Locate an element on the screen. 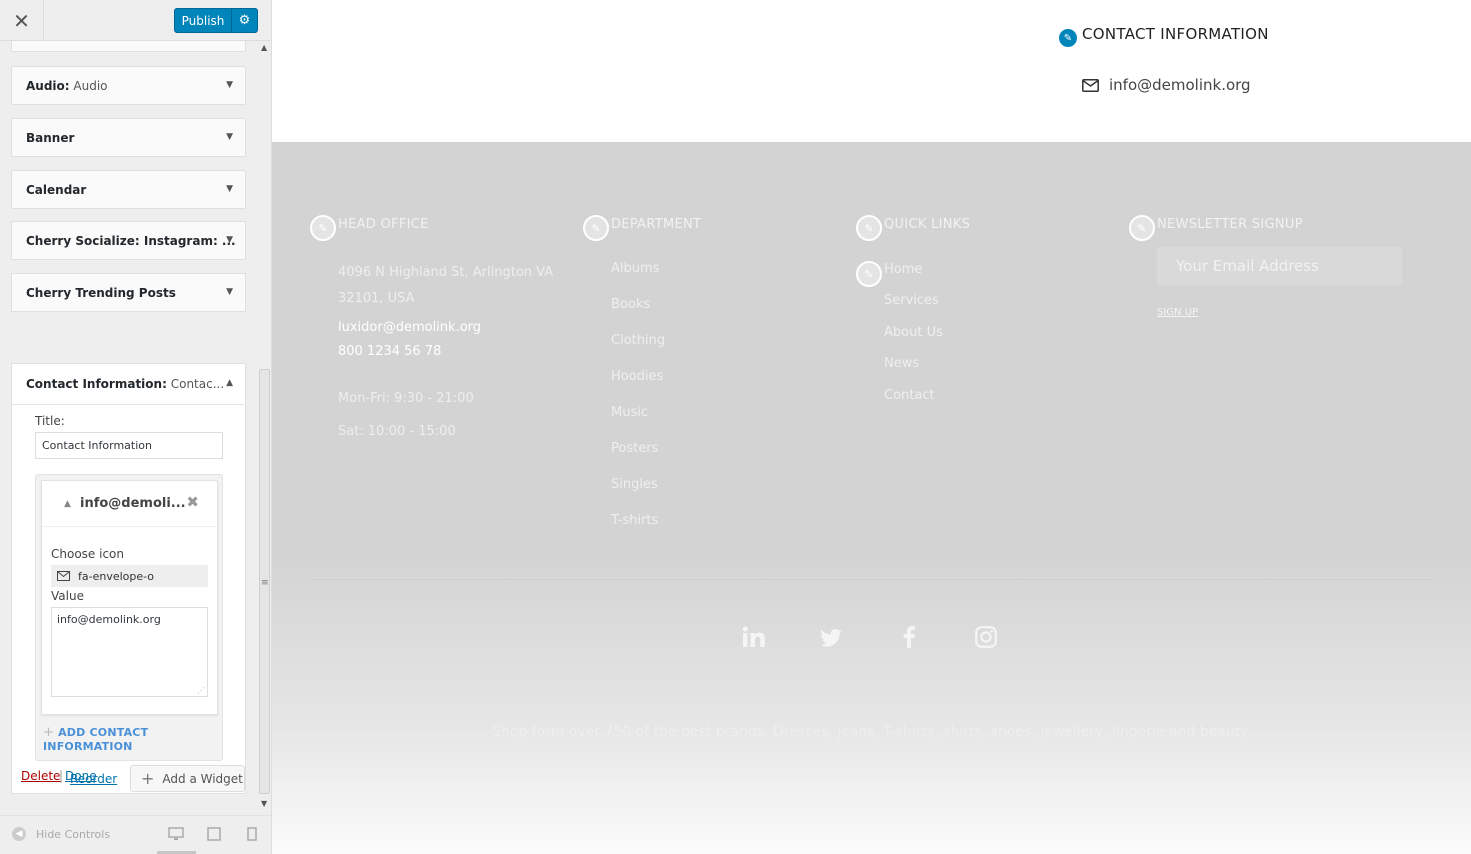 This screenshot has height=854, width=1471. mobile-preview-icon is located at coordinates (252, 835).